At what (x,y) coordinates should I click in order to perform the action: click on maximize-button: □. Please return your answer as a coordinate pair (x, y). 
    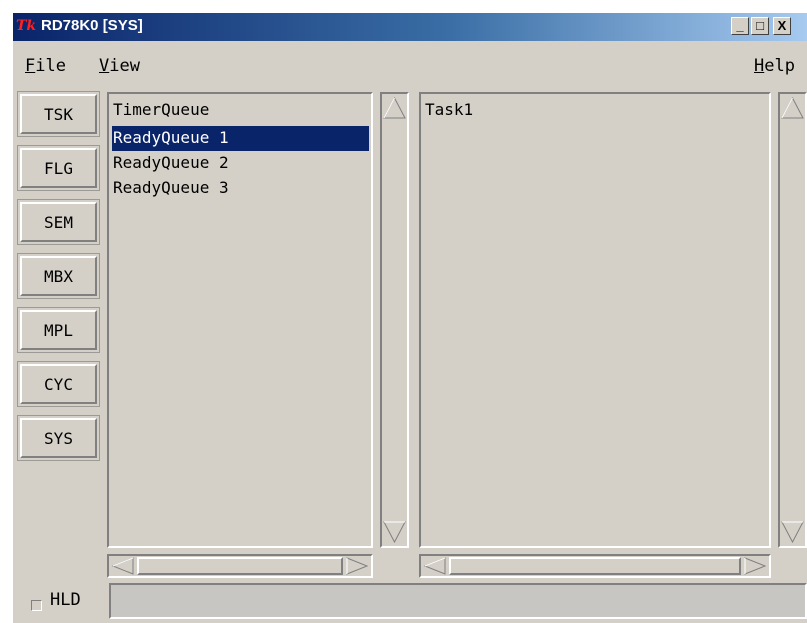
    Looking at the image, I should click on (760, 26).